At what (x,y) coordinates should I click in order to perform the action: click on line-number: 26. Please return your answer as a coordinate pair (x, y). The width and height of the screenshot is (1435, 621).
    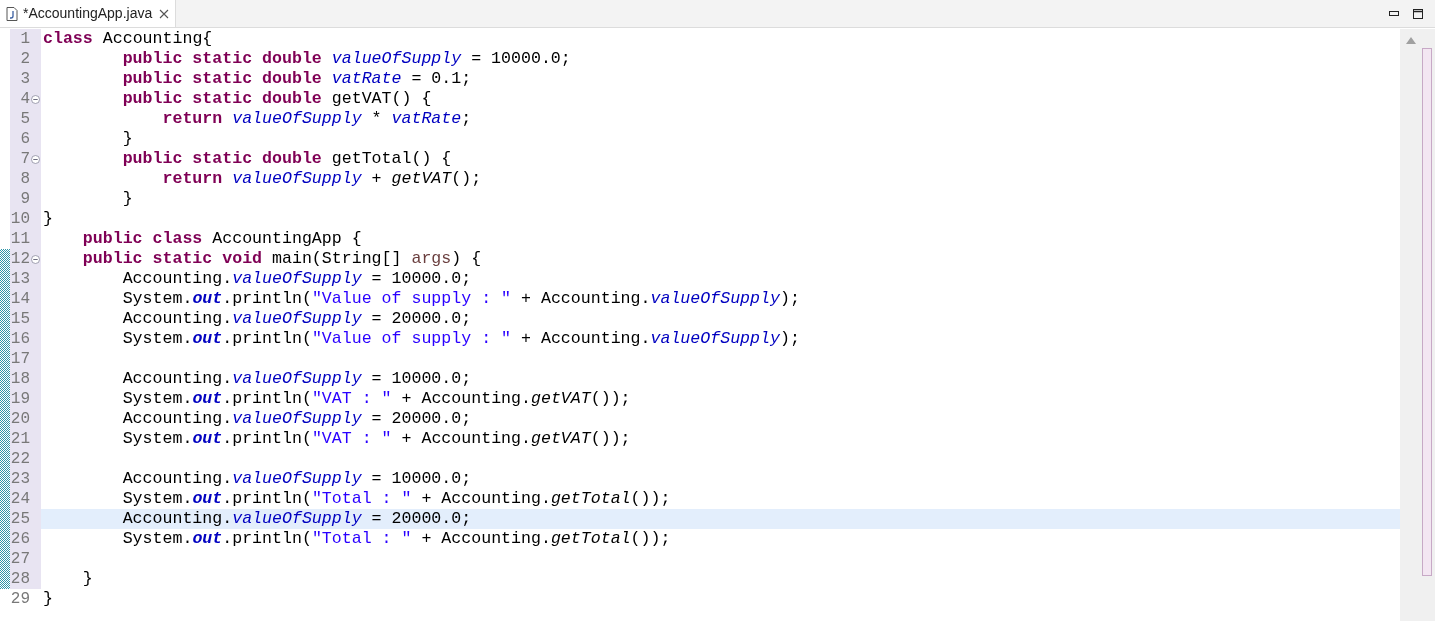
    Looking at the image, I should click on (20, 539).